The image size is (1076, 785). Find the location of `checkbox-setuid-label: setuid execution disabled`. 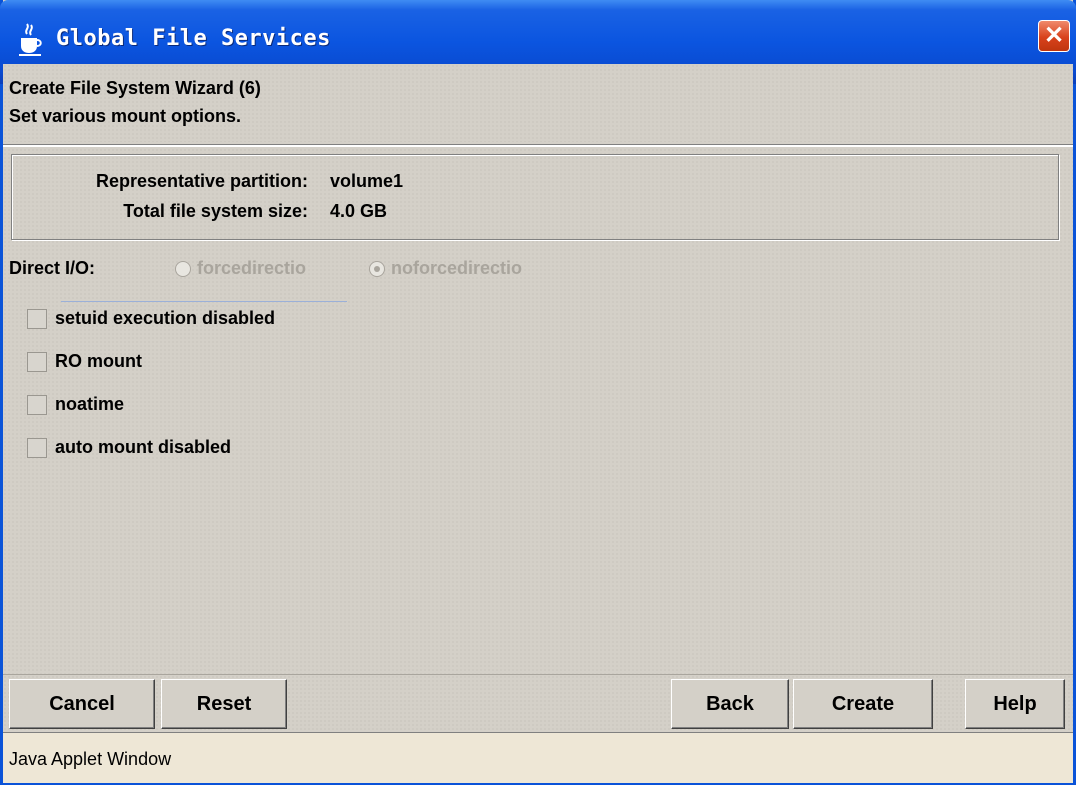

checkbox-setuid-label: setuid execution disabled is located at coordinates (165, 318).